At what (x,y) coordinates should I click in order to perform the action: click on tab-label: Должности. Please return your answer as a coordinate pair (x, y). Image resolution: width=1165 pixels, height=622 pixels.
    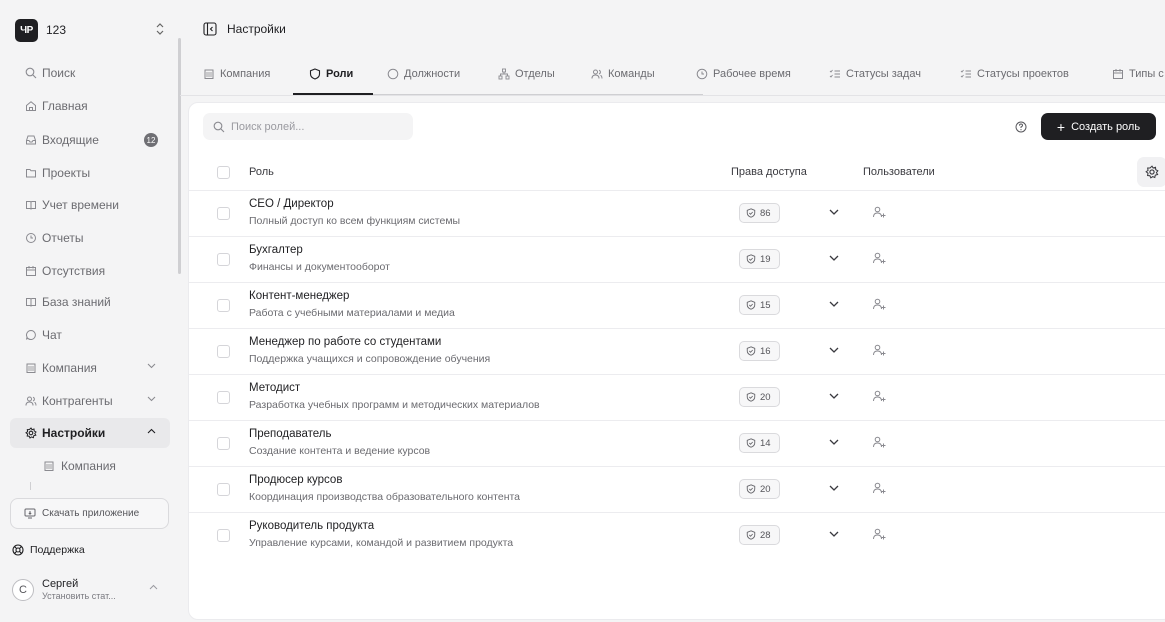
    Looking at the image, I should click on (432, 74).